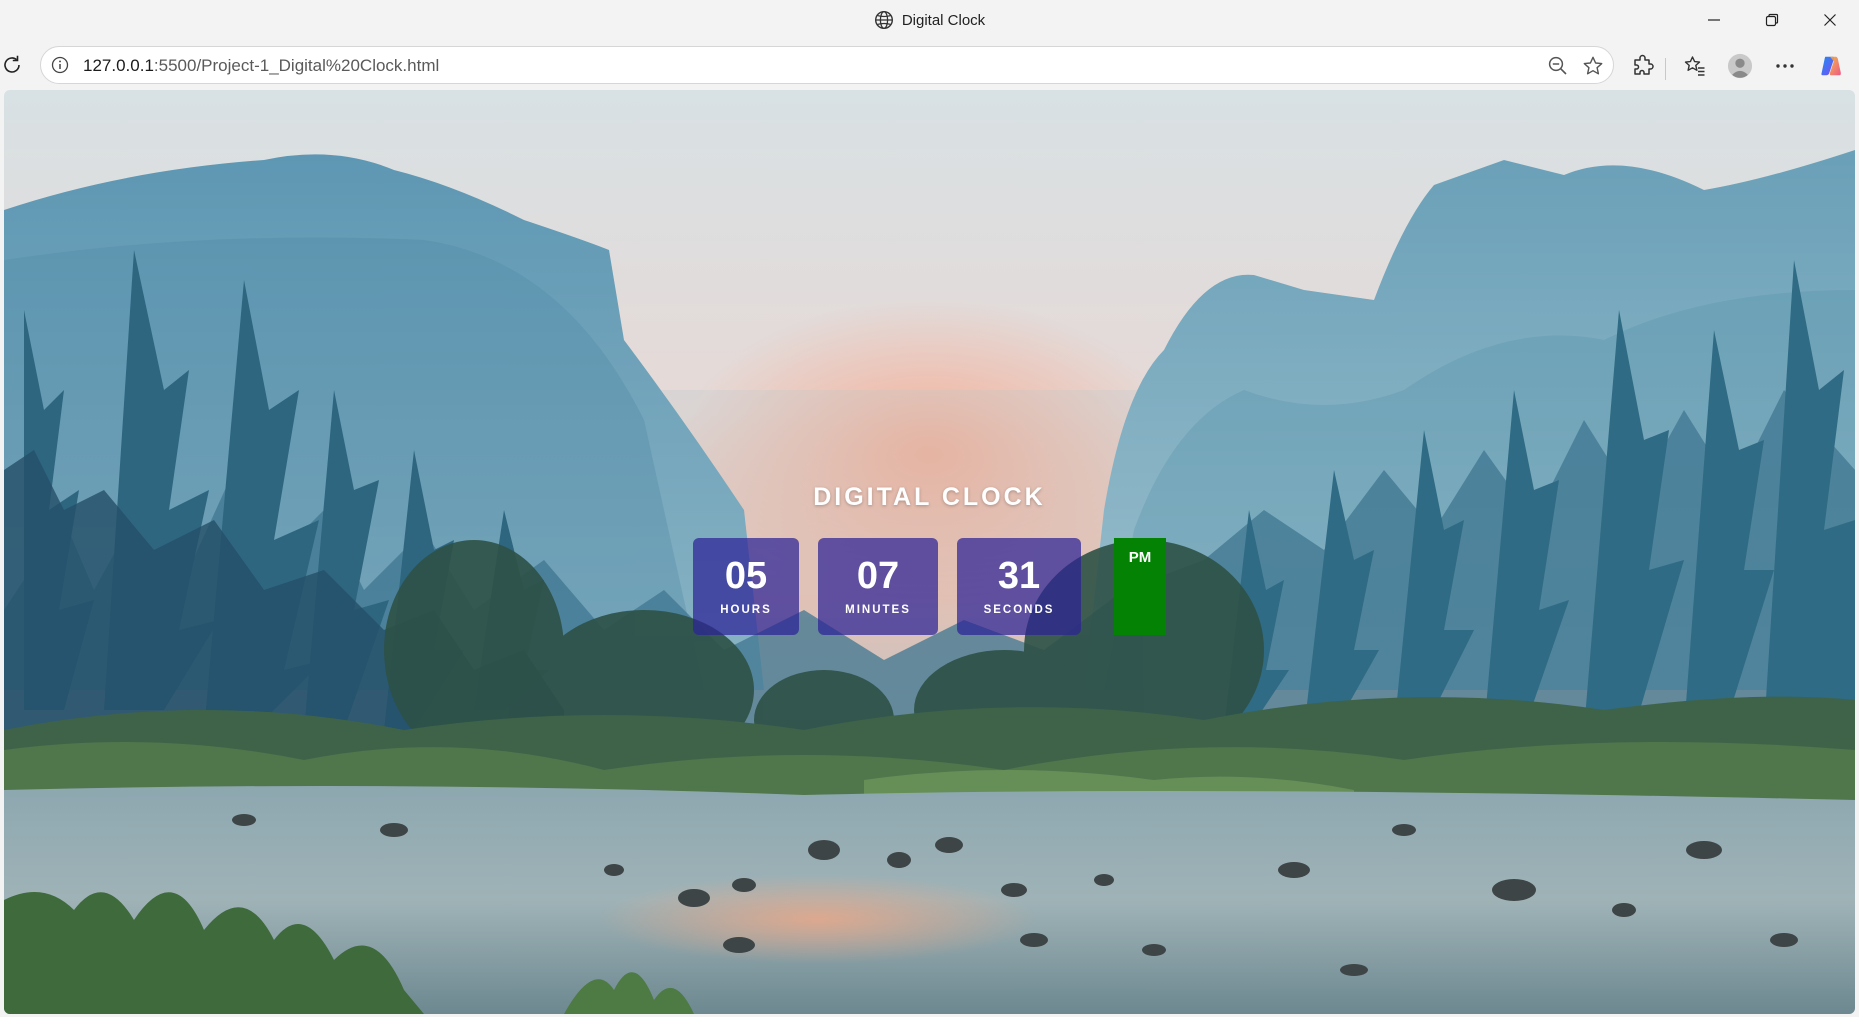 The width and height of the screenshot is (1859, 1017). What do you see at coordinates (878, 610) in the screenshot?
I see `minutes-label: MINUTES` at bounding box center [878, 610].